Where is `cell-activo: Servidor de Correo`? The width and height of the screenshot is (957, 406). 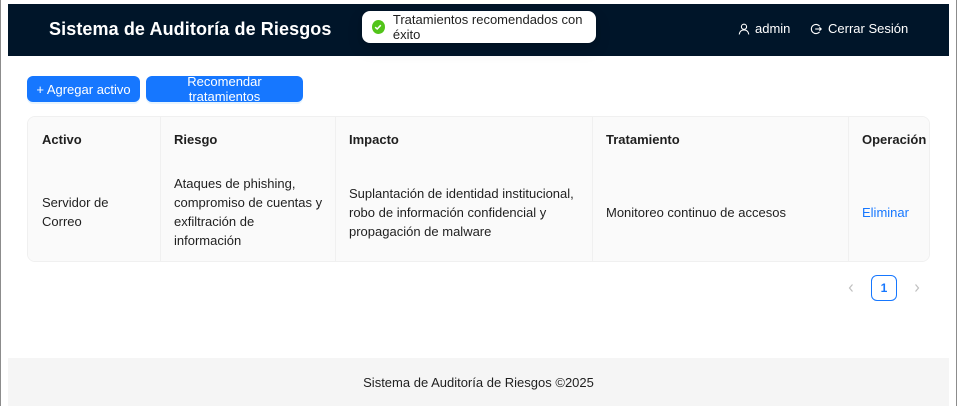 cell-activo: Servidor de Correo is located at coordinates (75, 212).